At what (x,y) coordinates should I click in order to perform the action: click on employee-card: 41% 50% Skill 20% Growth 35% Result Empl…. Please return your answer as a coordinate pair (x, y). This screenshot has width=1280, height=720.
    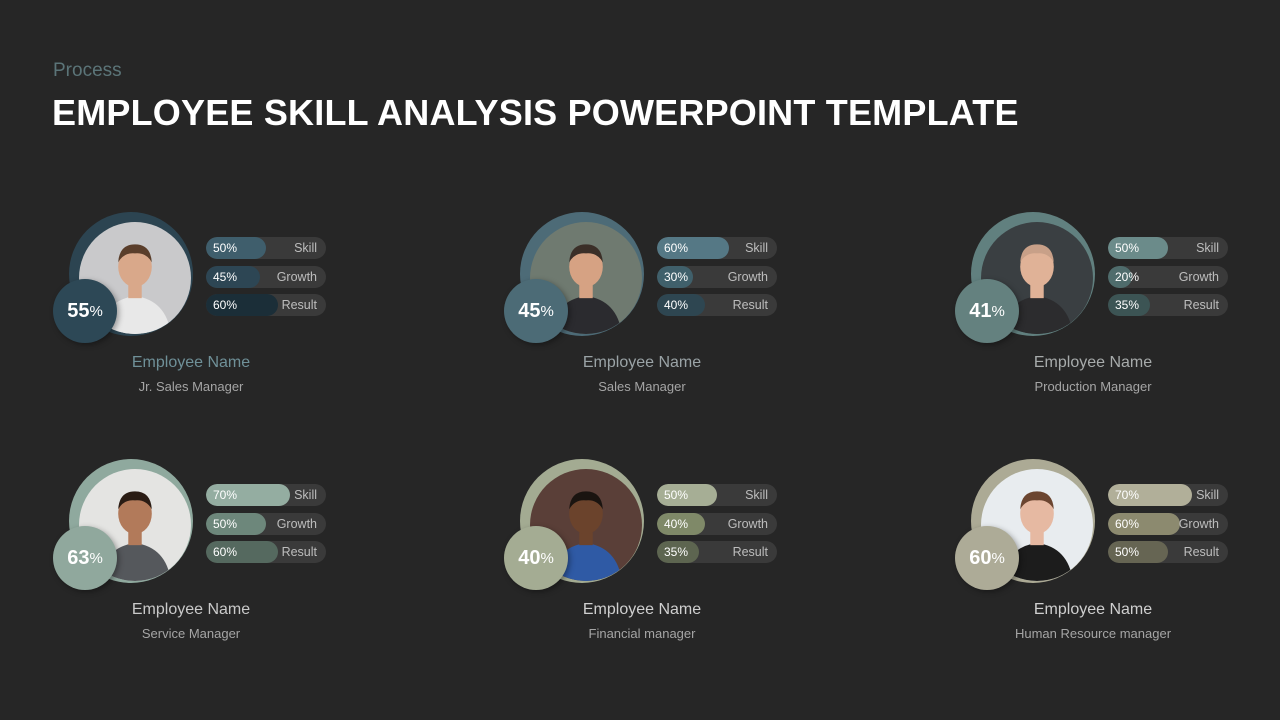
    Looking at the image, I should click on (1105, 322).